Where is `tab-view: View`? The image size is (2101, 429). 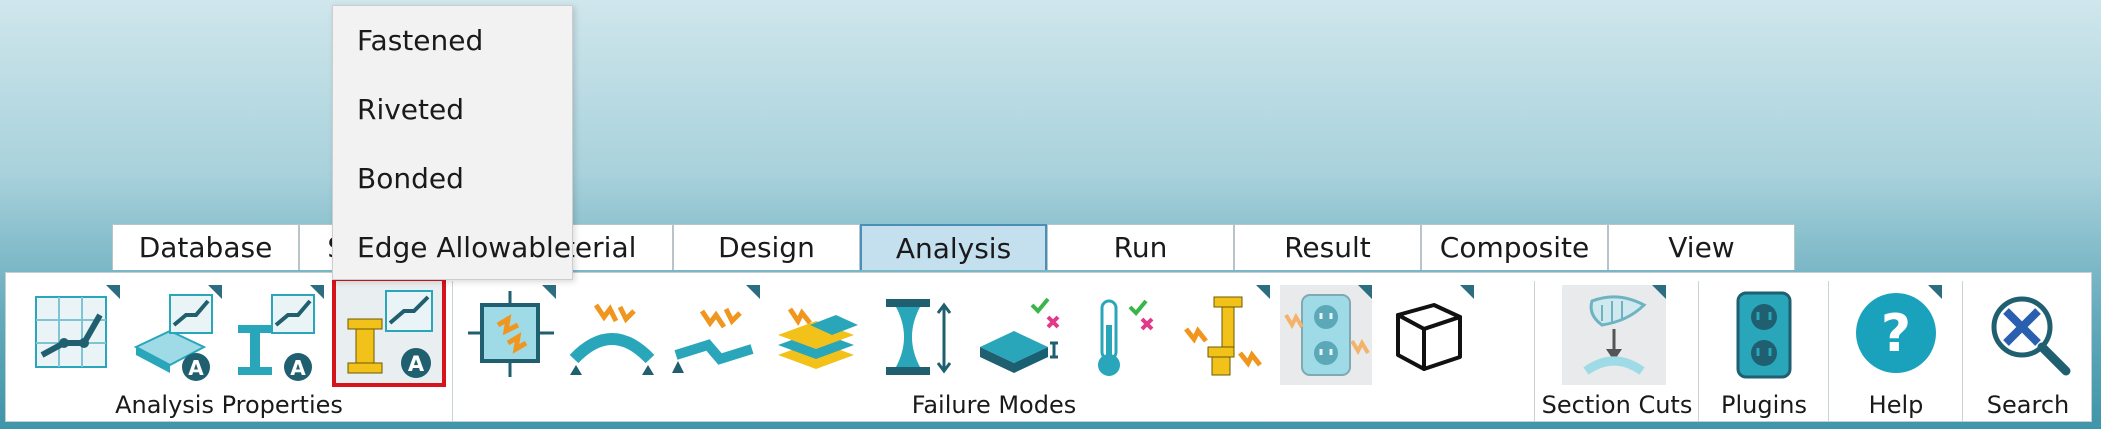 tab-view: View is located at coordinates (1701, 247).